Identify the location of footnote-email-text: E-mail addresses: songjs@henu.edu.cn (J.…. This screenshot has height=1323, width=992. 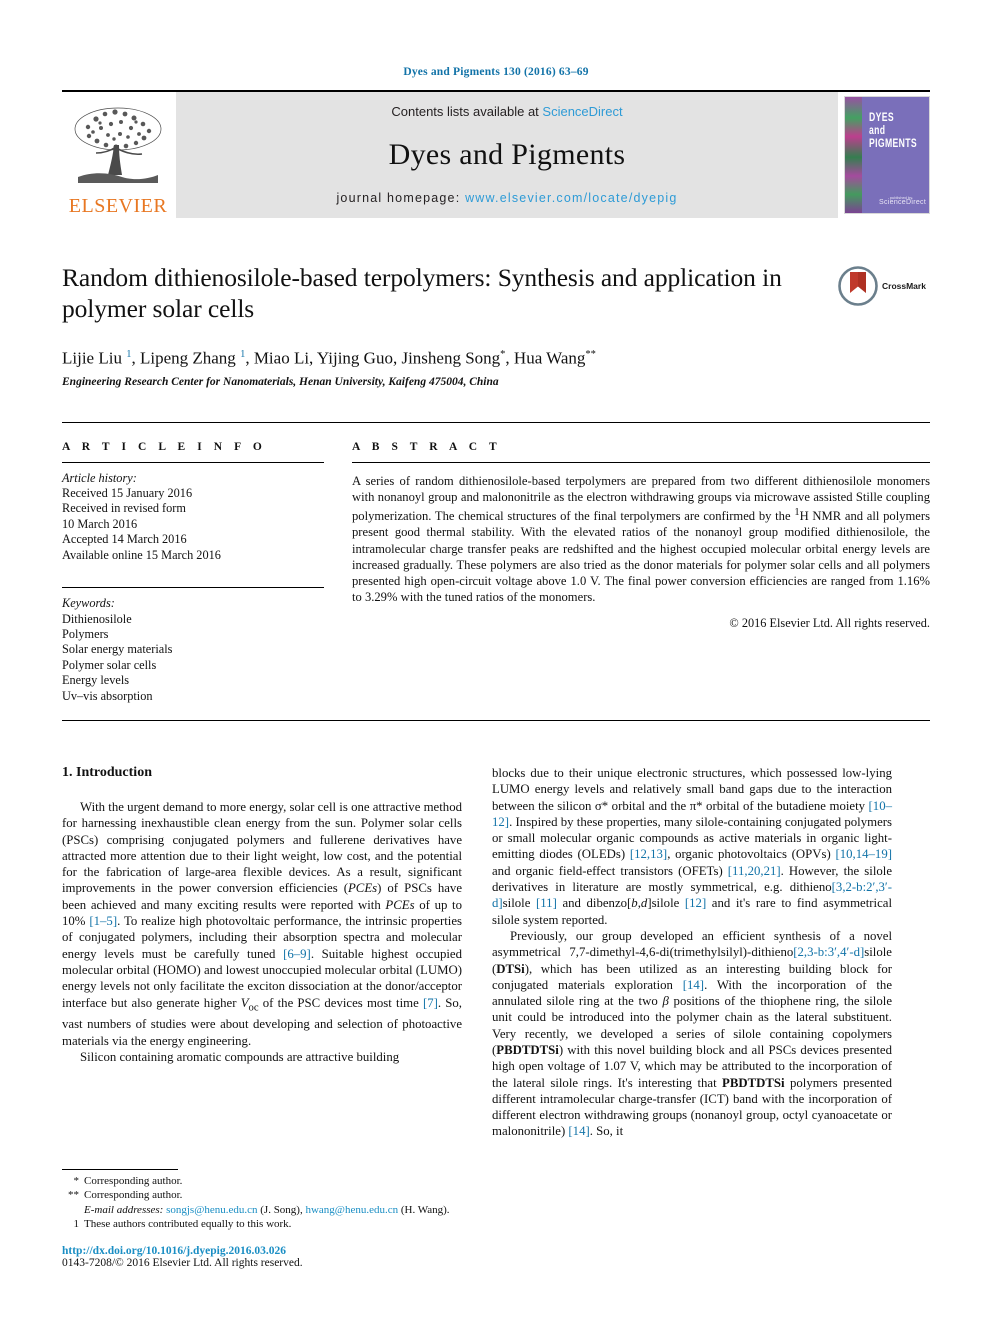
(273, 1210).